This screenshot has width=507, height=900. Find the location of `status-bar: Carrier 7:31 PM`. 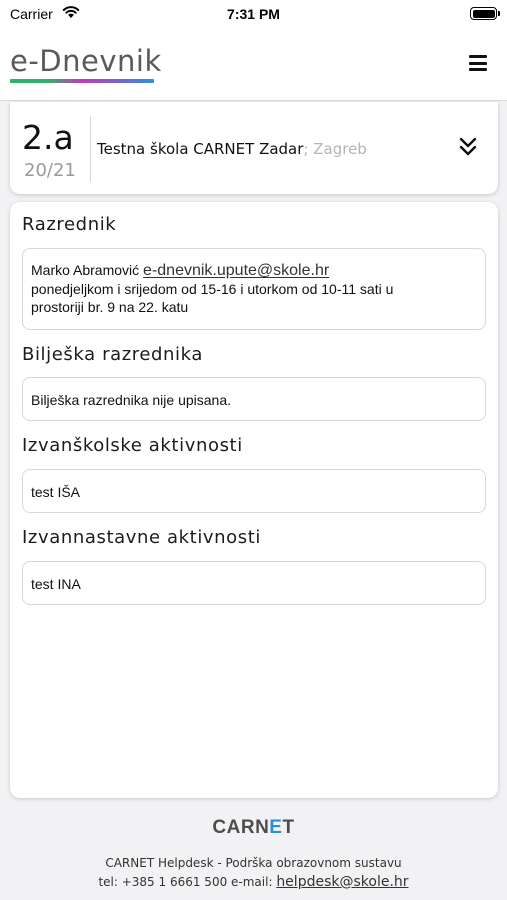

status-bar: Carrier 7:31 PM is located at coordinates (253, 14).